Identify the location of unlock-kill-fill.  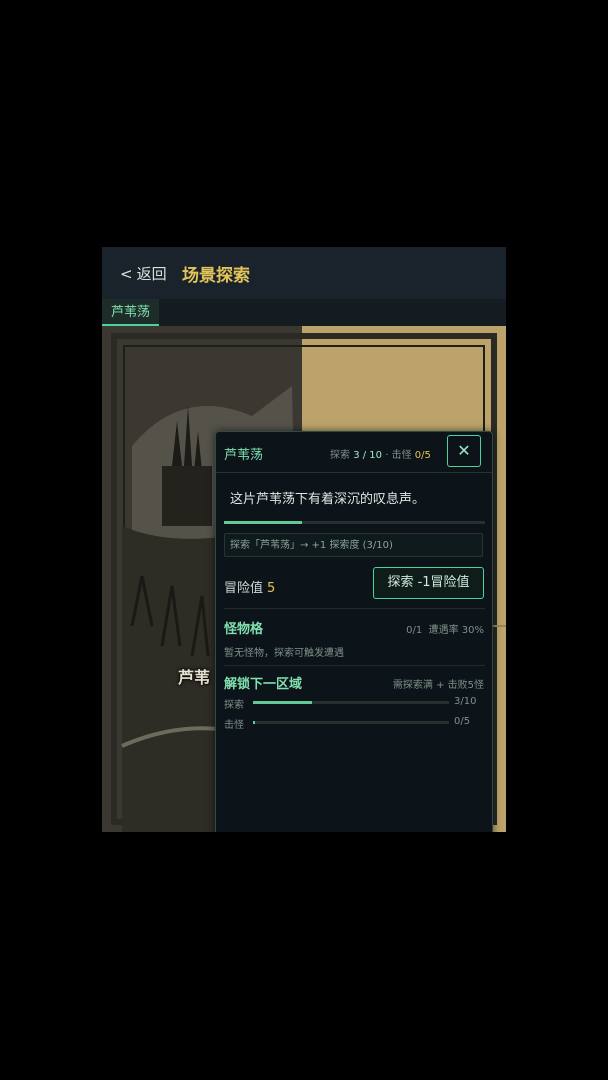
(254, 722).